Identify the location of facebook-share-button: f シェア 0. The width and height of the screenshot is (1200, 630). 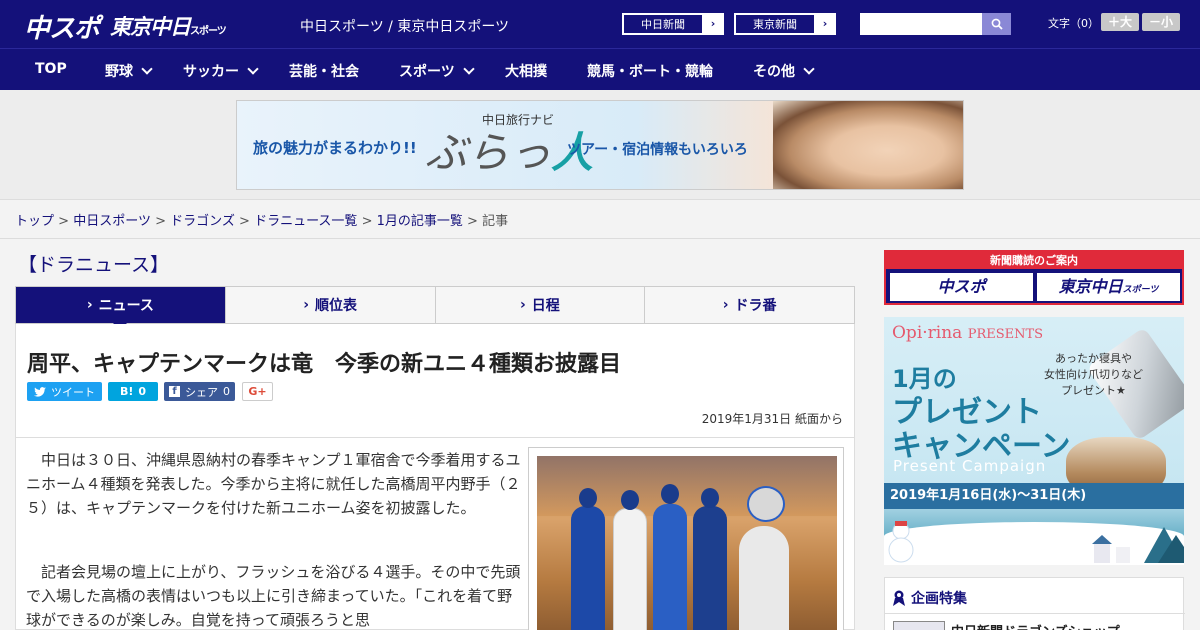
(199, 391).